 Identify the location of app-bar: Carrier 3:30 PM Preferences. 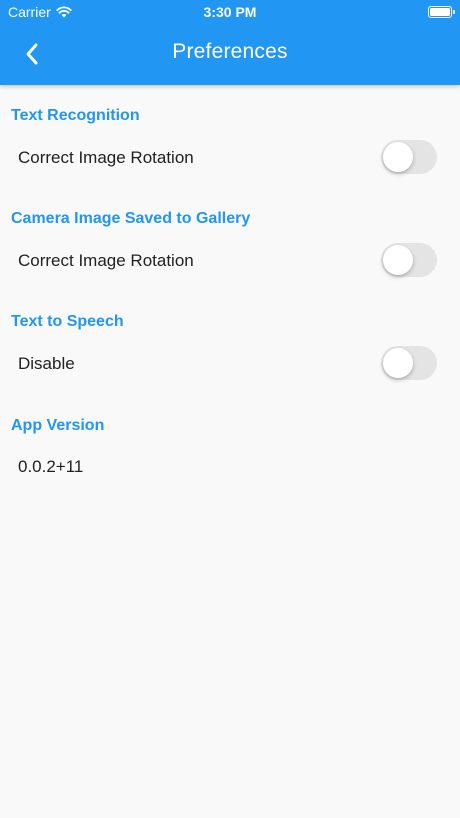
(230, 42).